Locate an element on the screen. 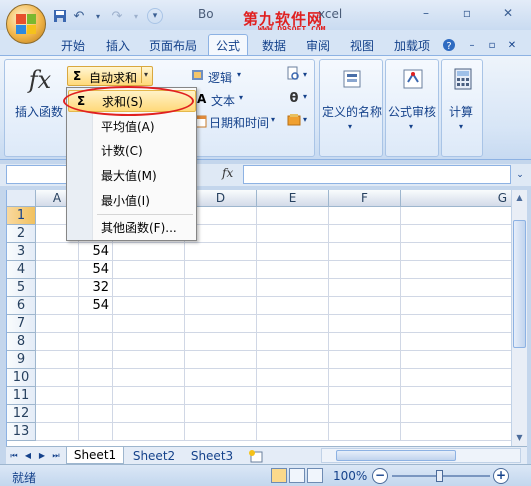 This screenshot has height=486, width=531. column-header-f: F is located at coordinates (365, 198).